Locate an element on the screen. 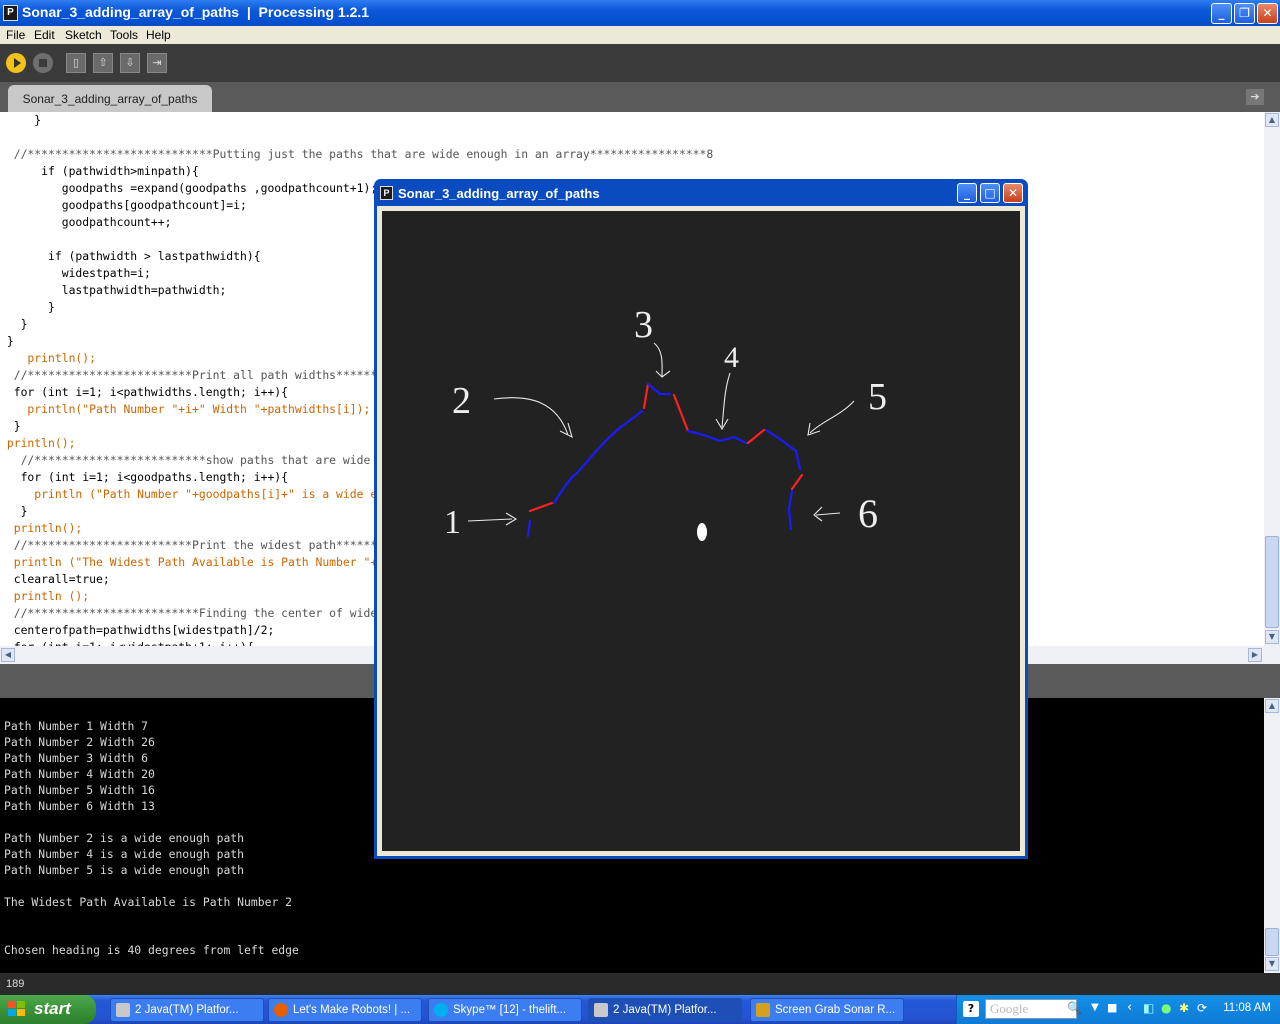 This screenshot has width=1280, height=1024. search-icon: 🔍 is located at coordinates (1074, 1008).